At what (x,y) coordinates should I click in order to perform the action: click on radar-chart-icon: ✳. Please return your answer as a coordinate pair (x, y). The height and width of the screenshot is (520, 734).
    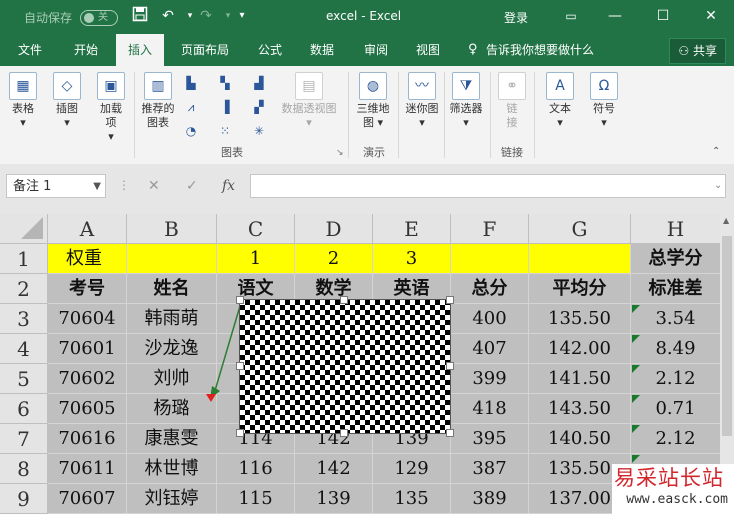
    Looking at the image, I should click on (259, 131).